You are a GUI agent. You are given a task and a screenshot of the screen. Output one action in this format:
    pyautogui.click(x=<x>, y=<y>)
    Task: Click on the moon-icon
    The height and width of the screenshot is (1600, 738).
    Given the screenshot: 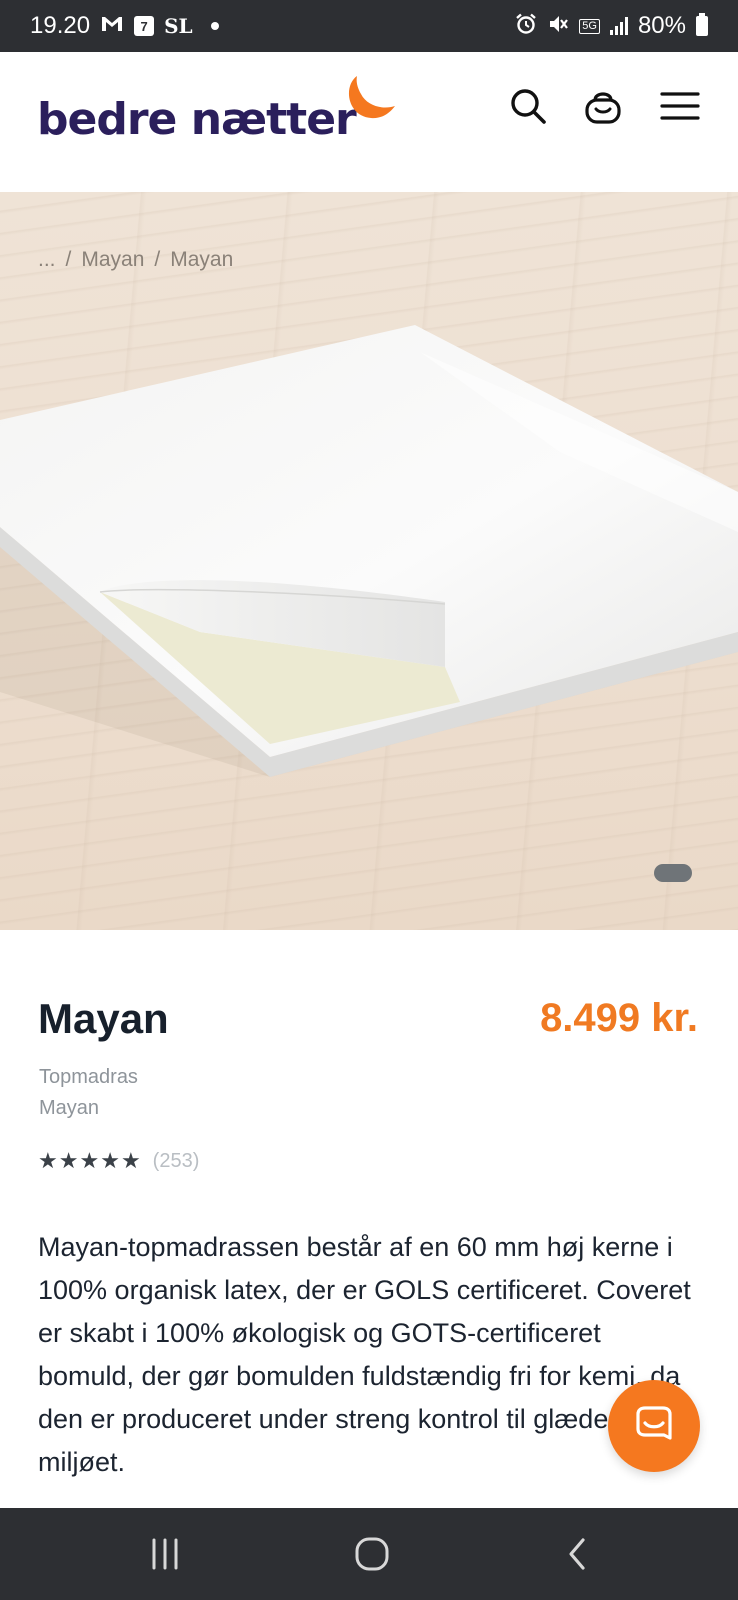 What is the action you would take?
    pyautogui.click(x=371, y=97)
    